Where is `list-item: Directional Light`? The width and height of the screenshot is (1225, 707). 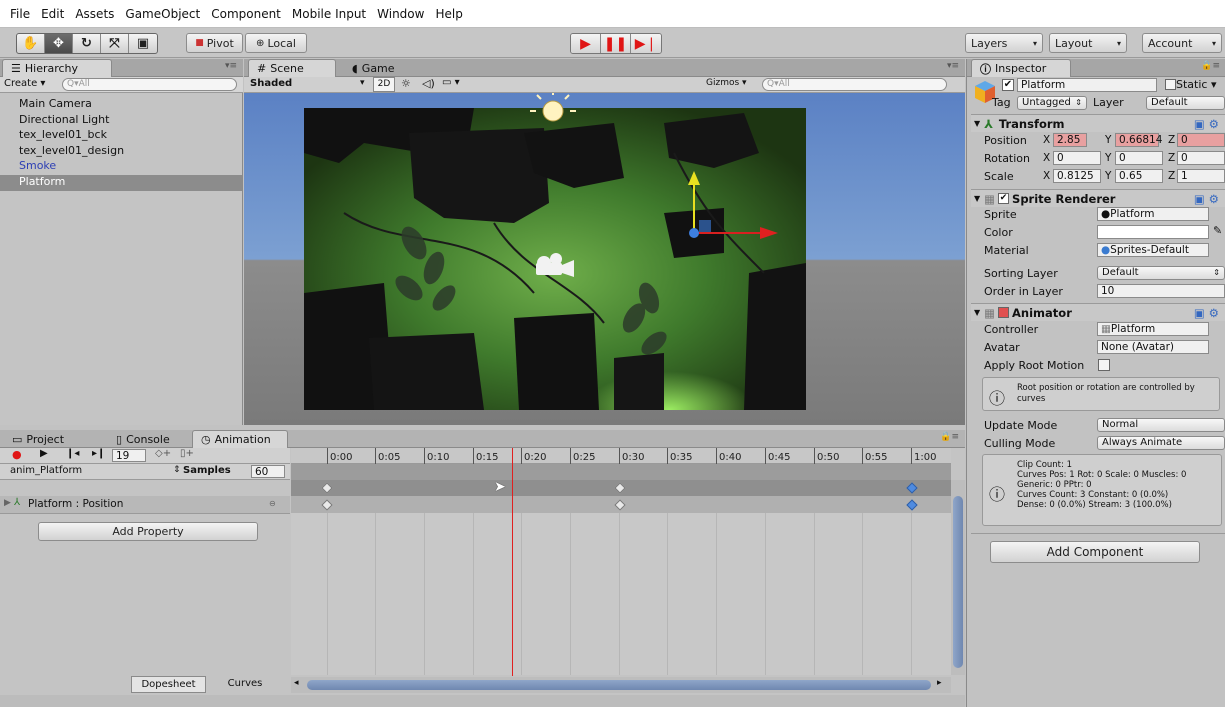
list-item: Directional Light is located at coordinates (121, 121).